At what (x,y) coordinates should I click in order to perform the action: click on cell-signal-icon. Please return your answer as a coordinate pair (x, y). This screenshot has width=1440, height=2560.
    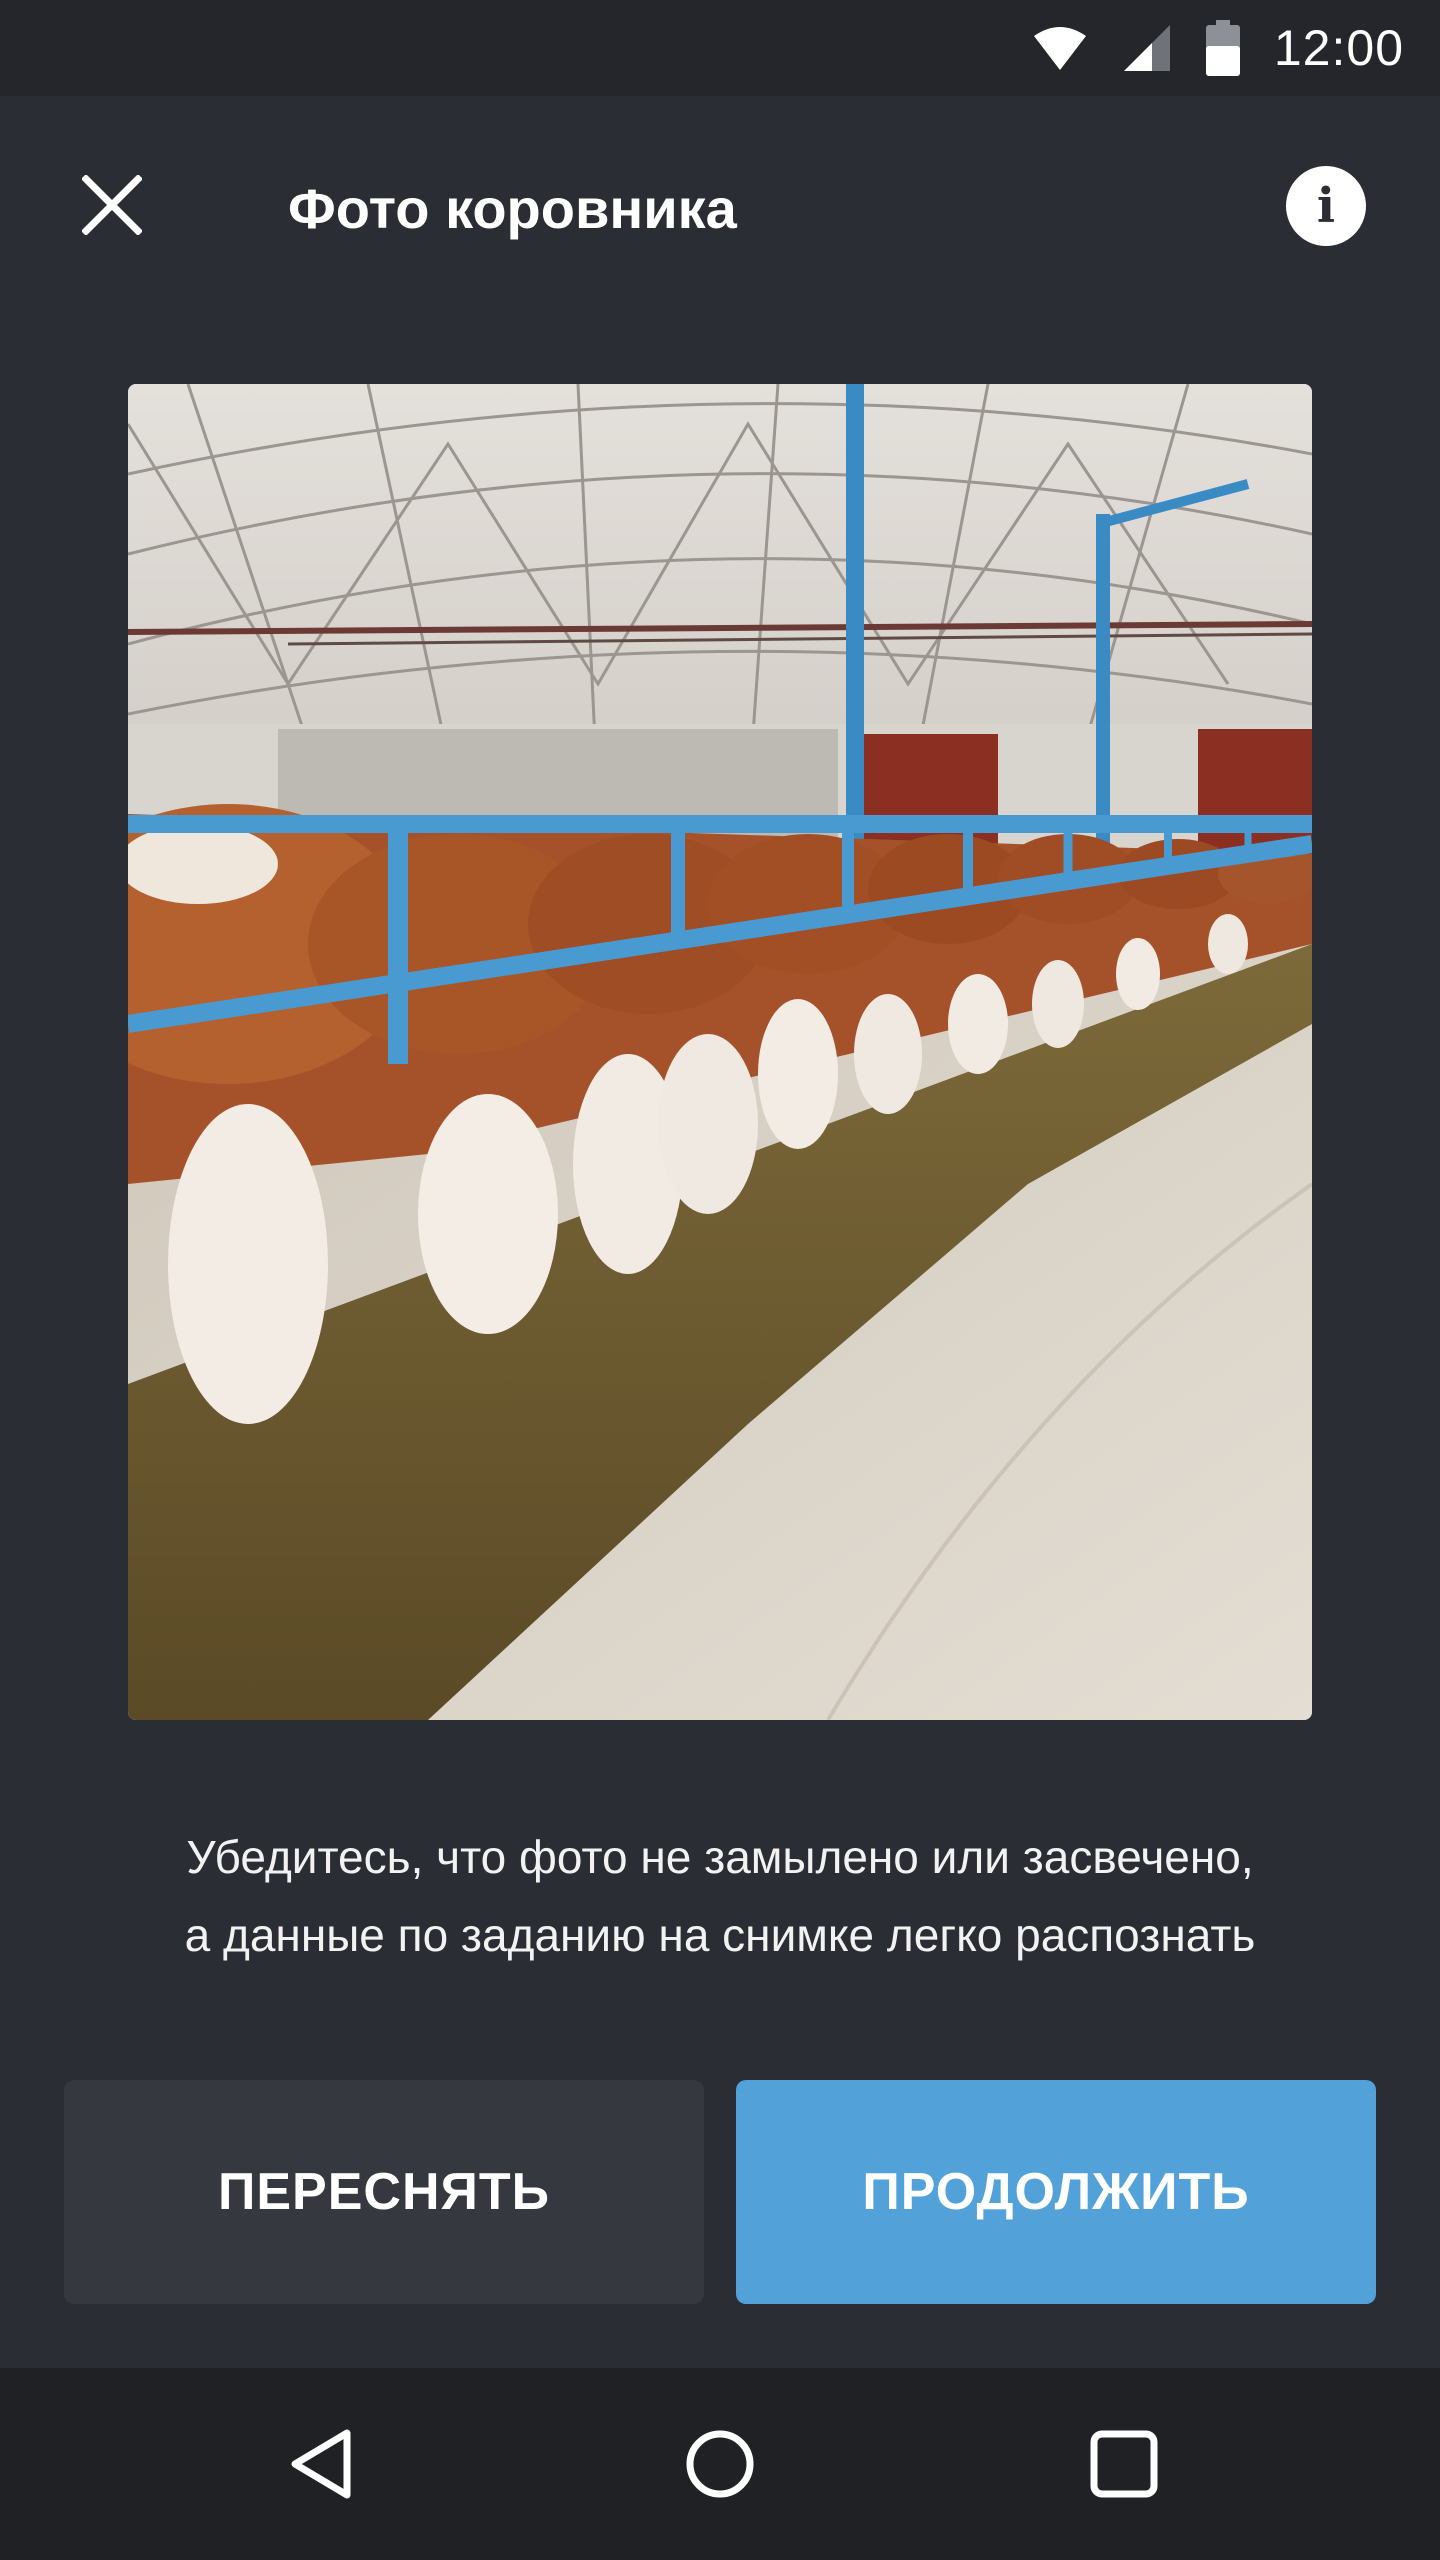
    Looking at the image, I should click on (1147, 48).